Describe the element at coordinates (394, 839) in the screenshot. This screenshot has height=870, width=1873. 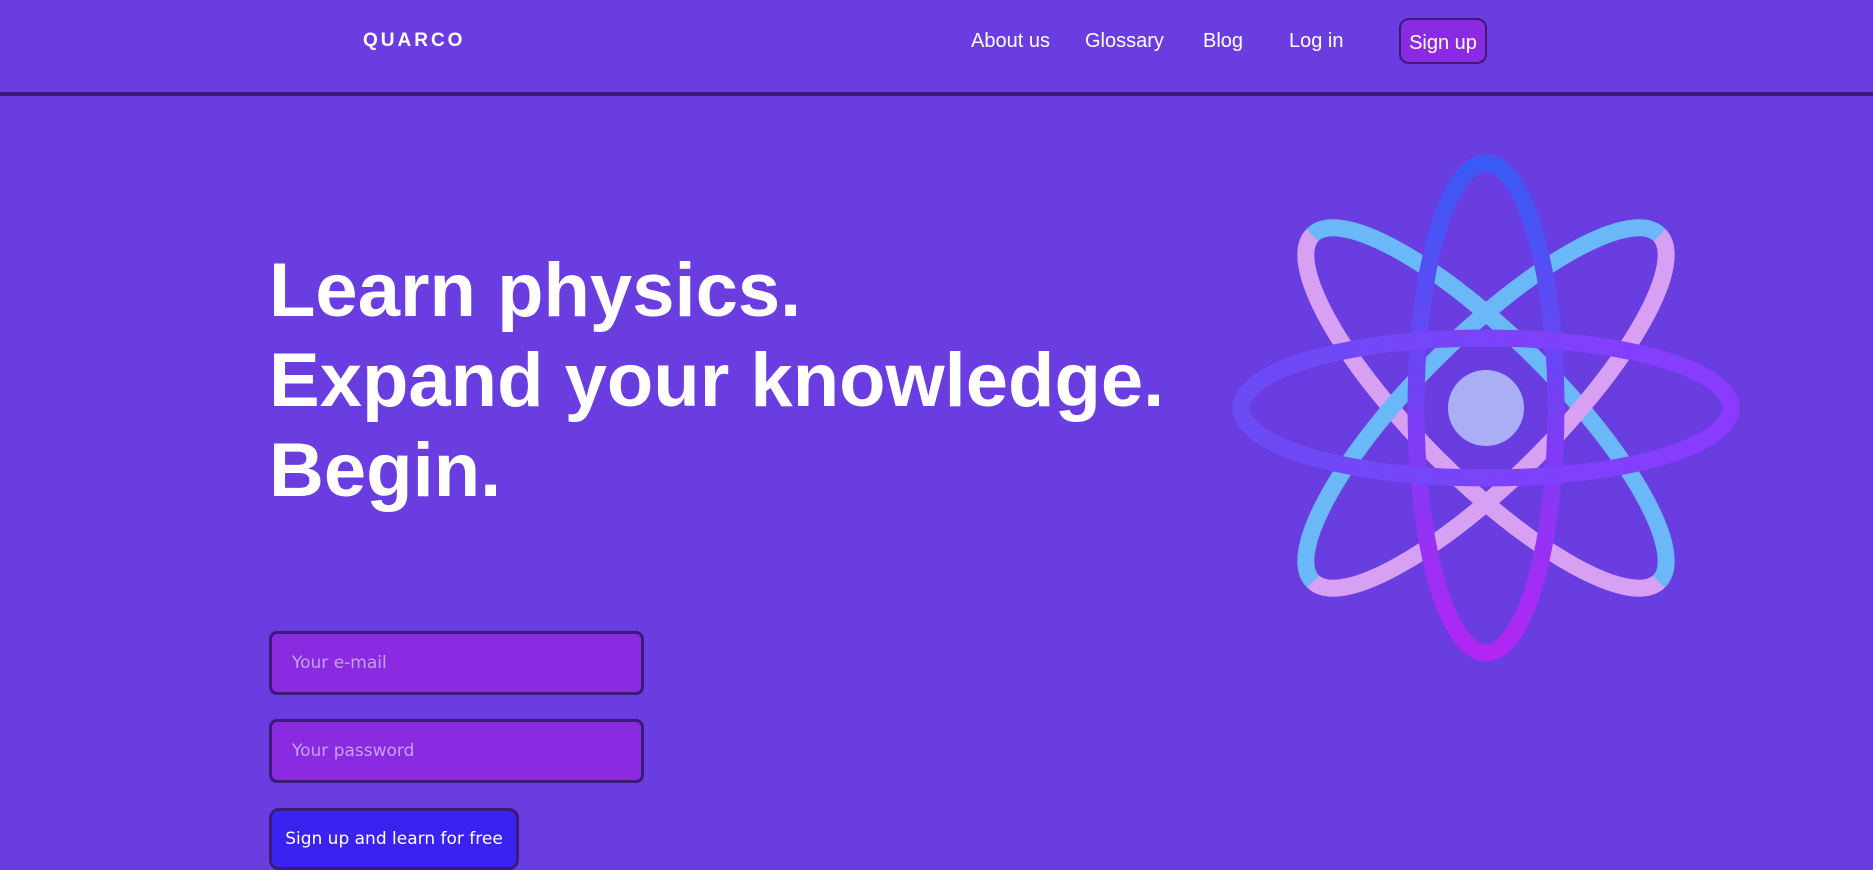
I see `sign-up-free-button: Sign up and learn for free` at that location.